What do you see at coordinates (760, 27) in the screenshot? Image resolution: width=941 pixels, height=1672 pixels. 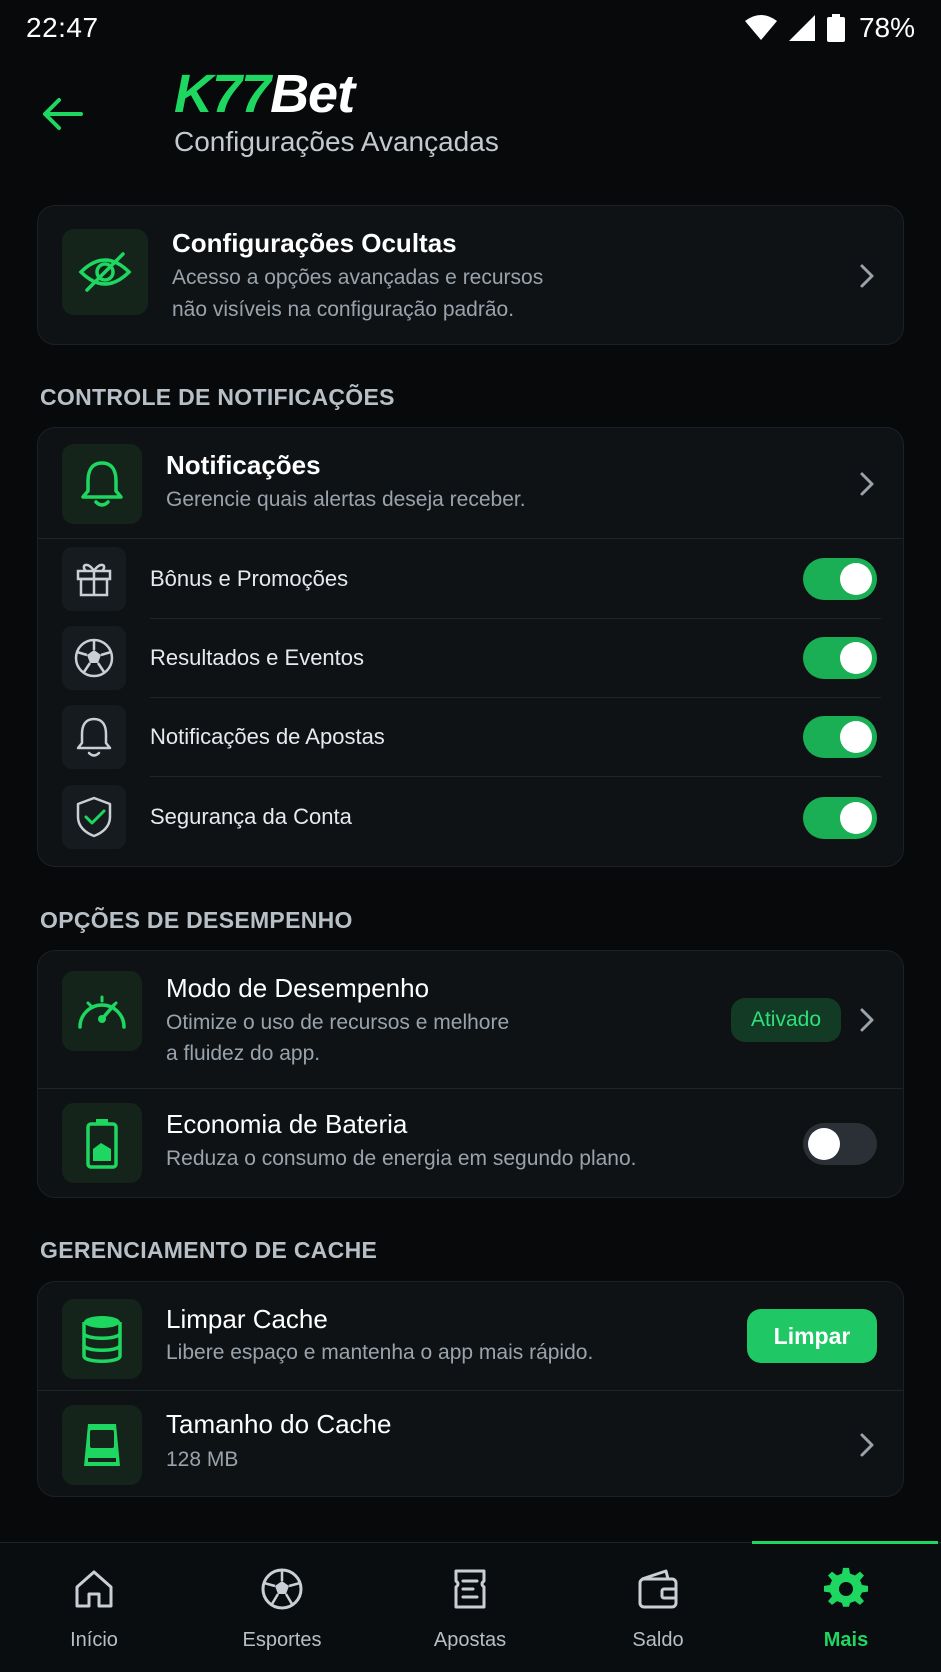 I see `wifi-icon` at bounding box center [760, 27].